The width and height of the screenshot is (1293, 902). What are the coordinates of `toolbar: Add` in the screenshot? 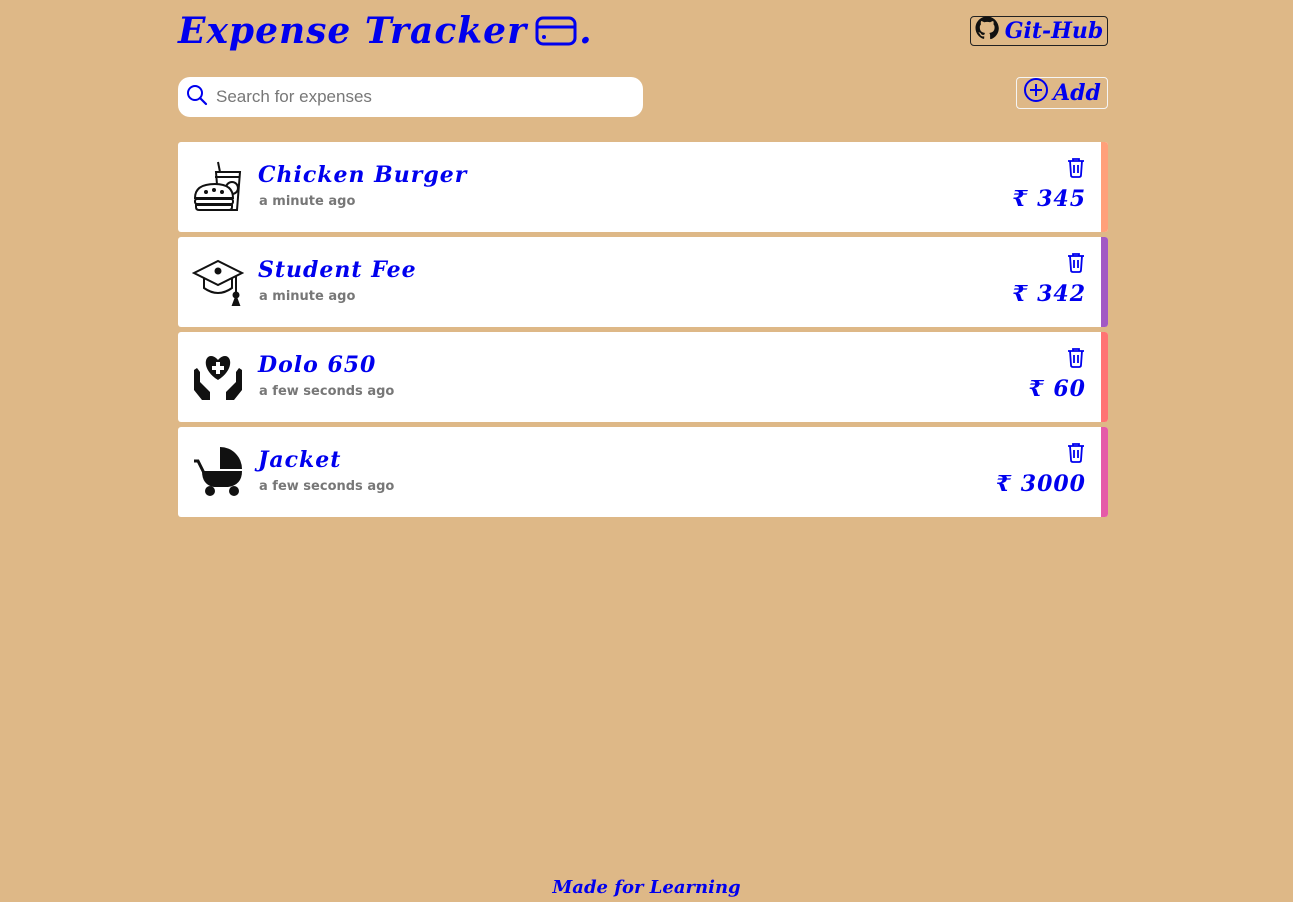 It's located at (643, 102).